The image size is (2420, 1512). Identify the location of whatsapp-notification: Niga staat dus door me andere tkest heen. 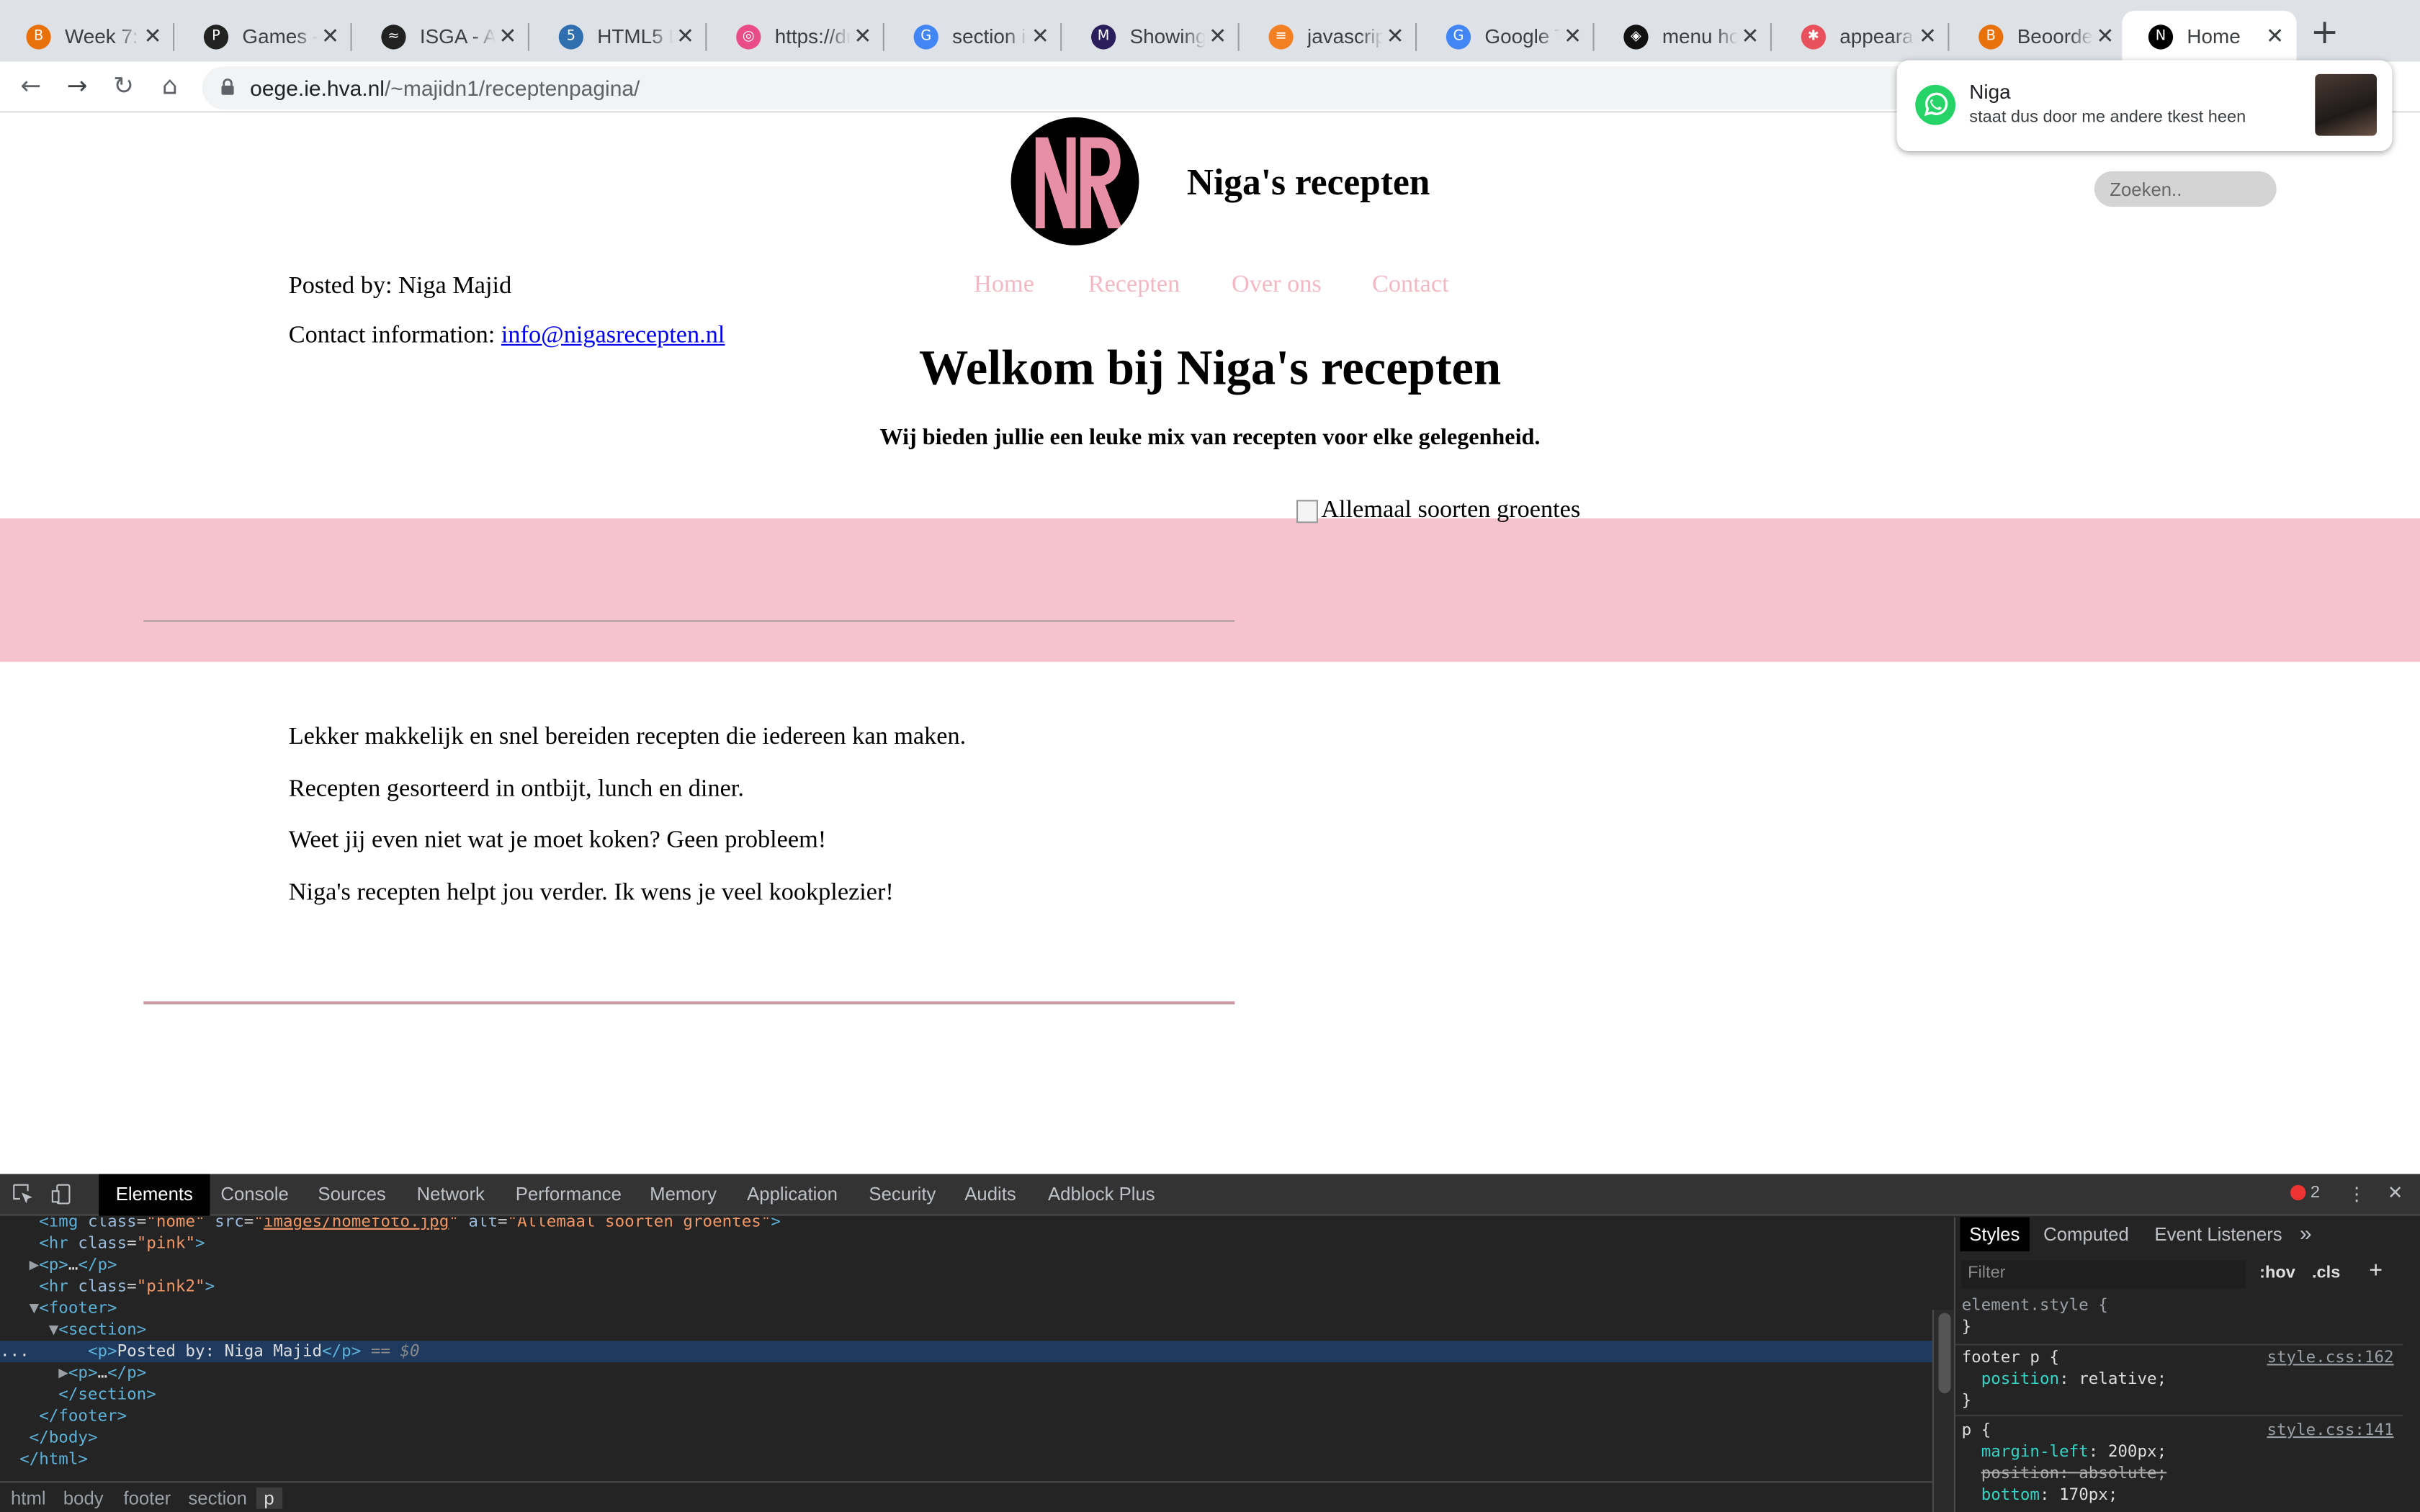
(2144, 105).